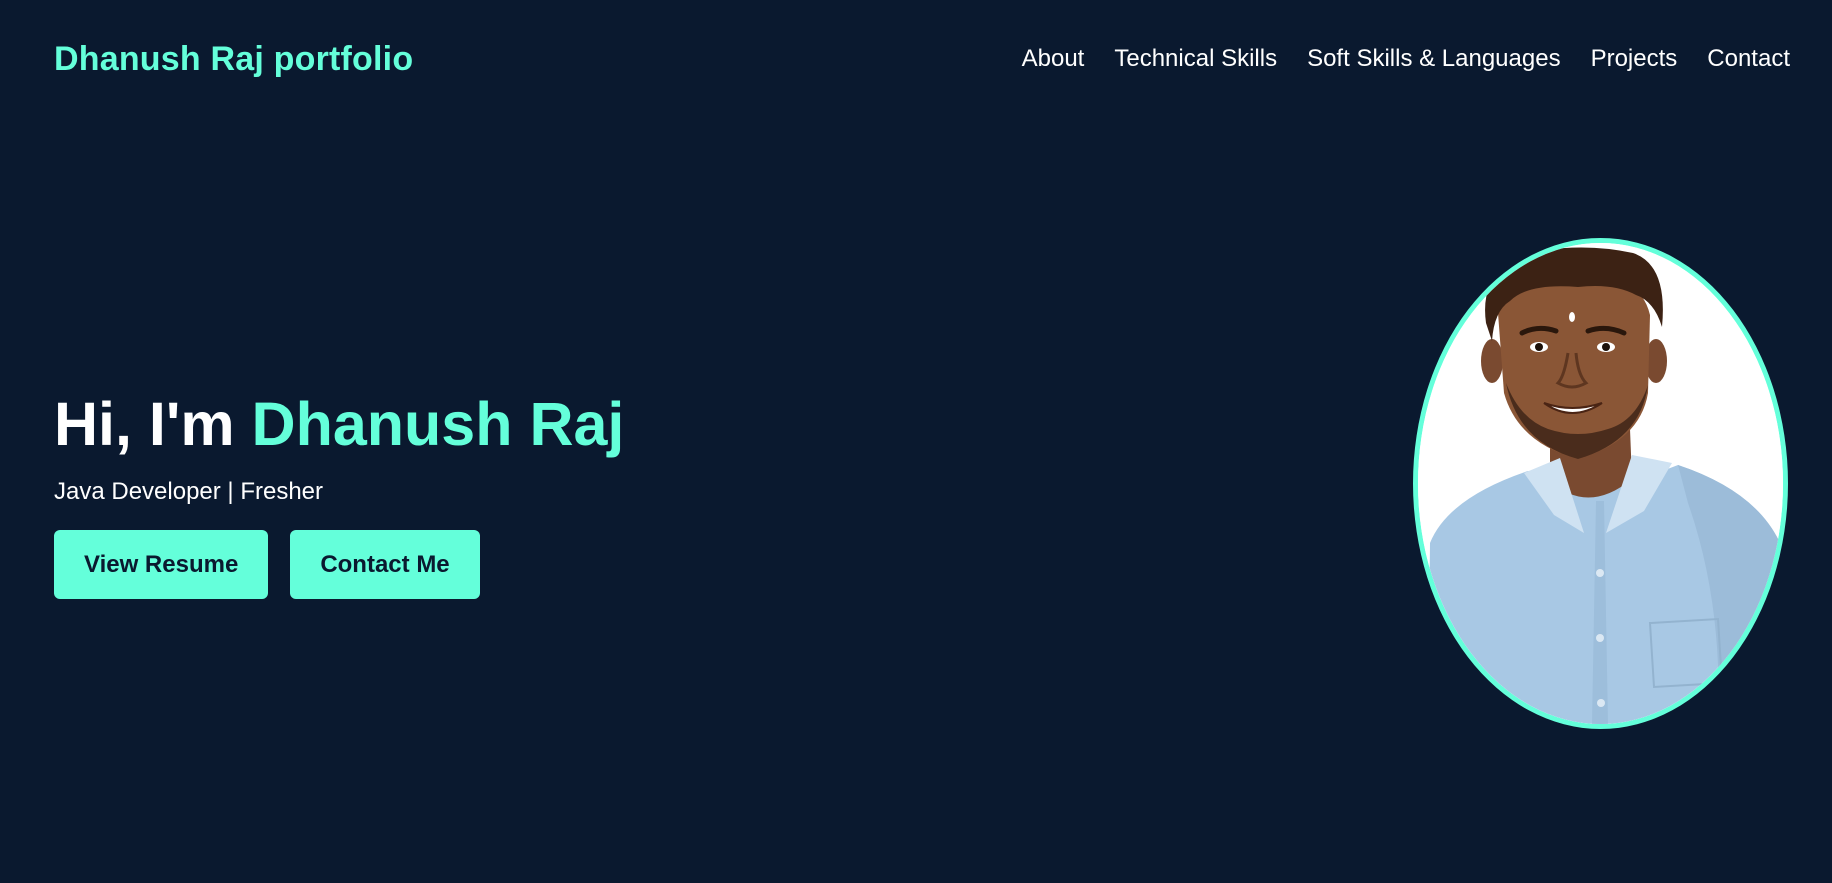 The image size is (1832, 883). I want to click on hero-title: Hi, I'm Dhanush Raj, so click(504, 424).